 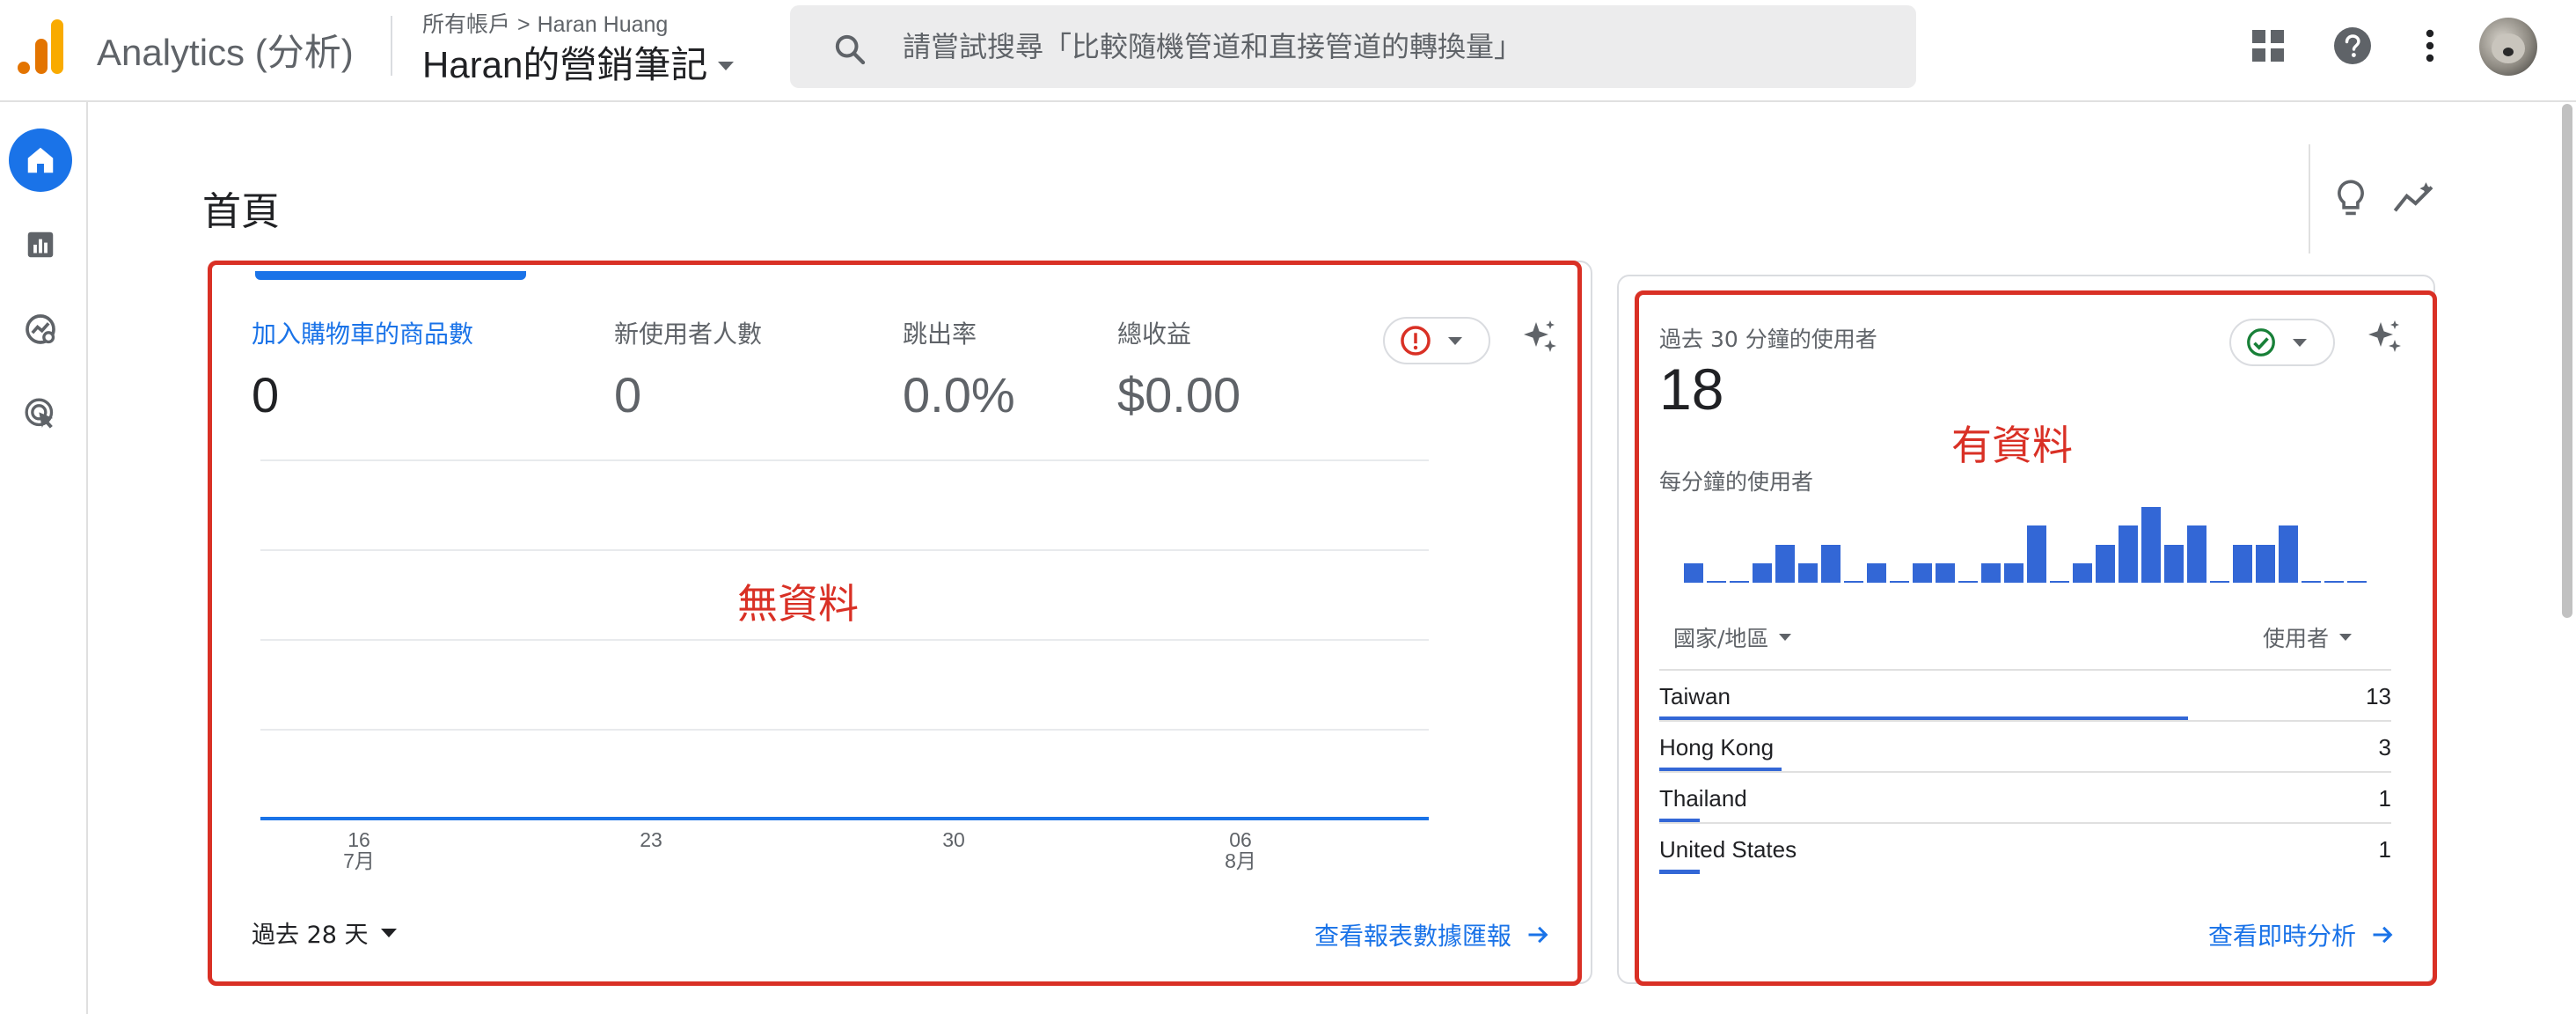 I want to click on header-divider, so click(x=391, y=46).